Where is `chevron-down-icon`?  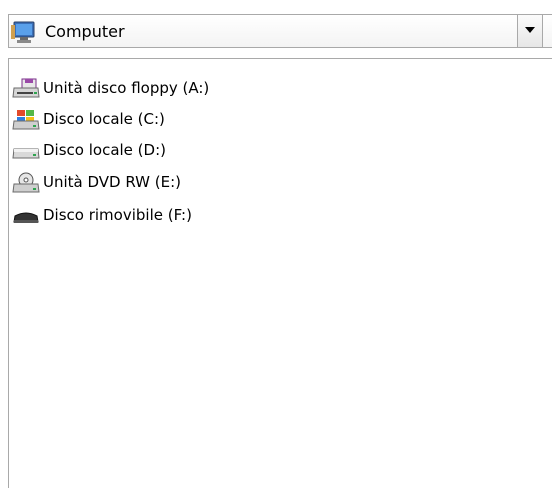 chevron-down-icon is located at coordinates (530, 30).